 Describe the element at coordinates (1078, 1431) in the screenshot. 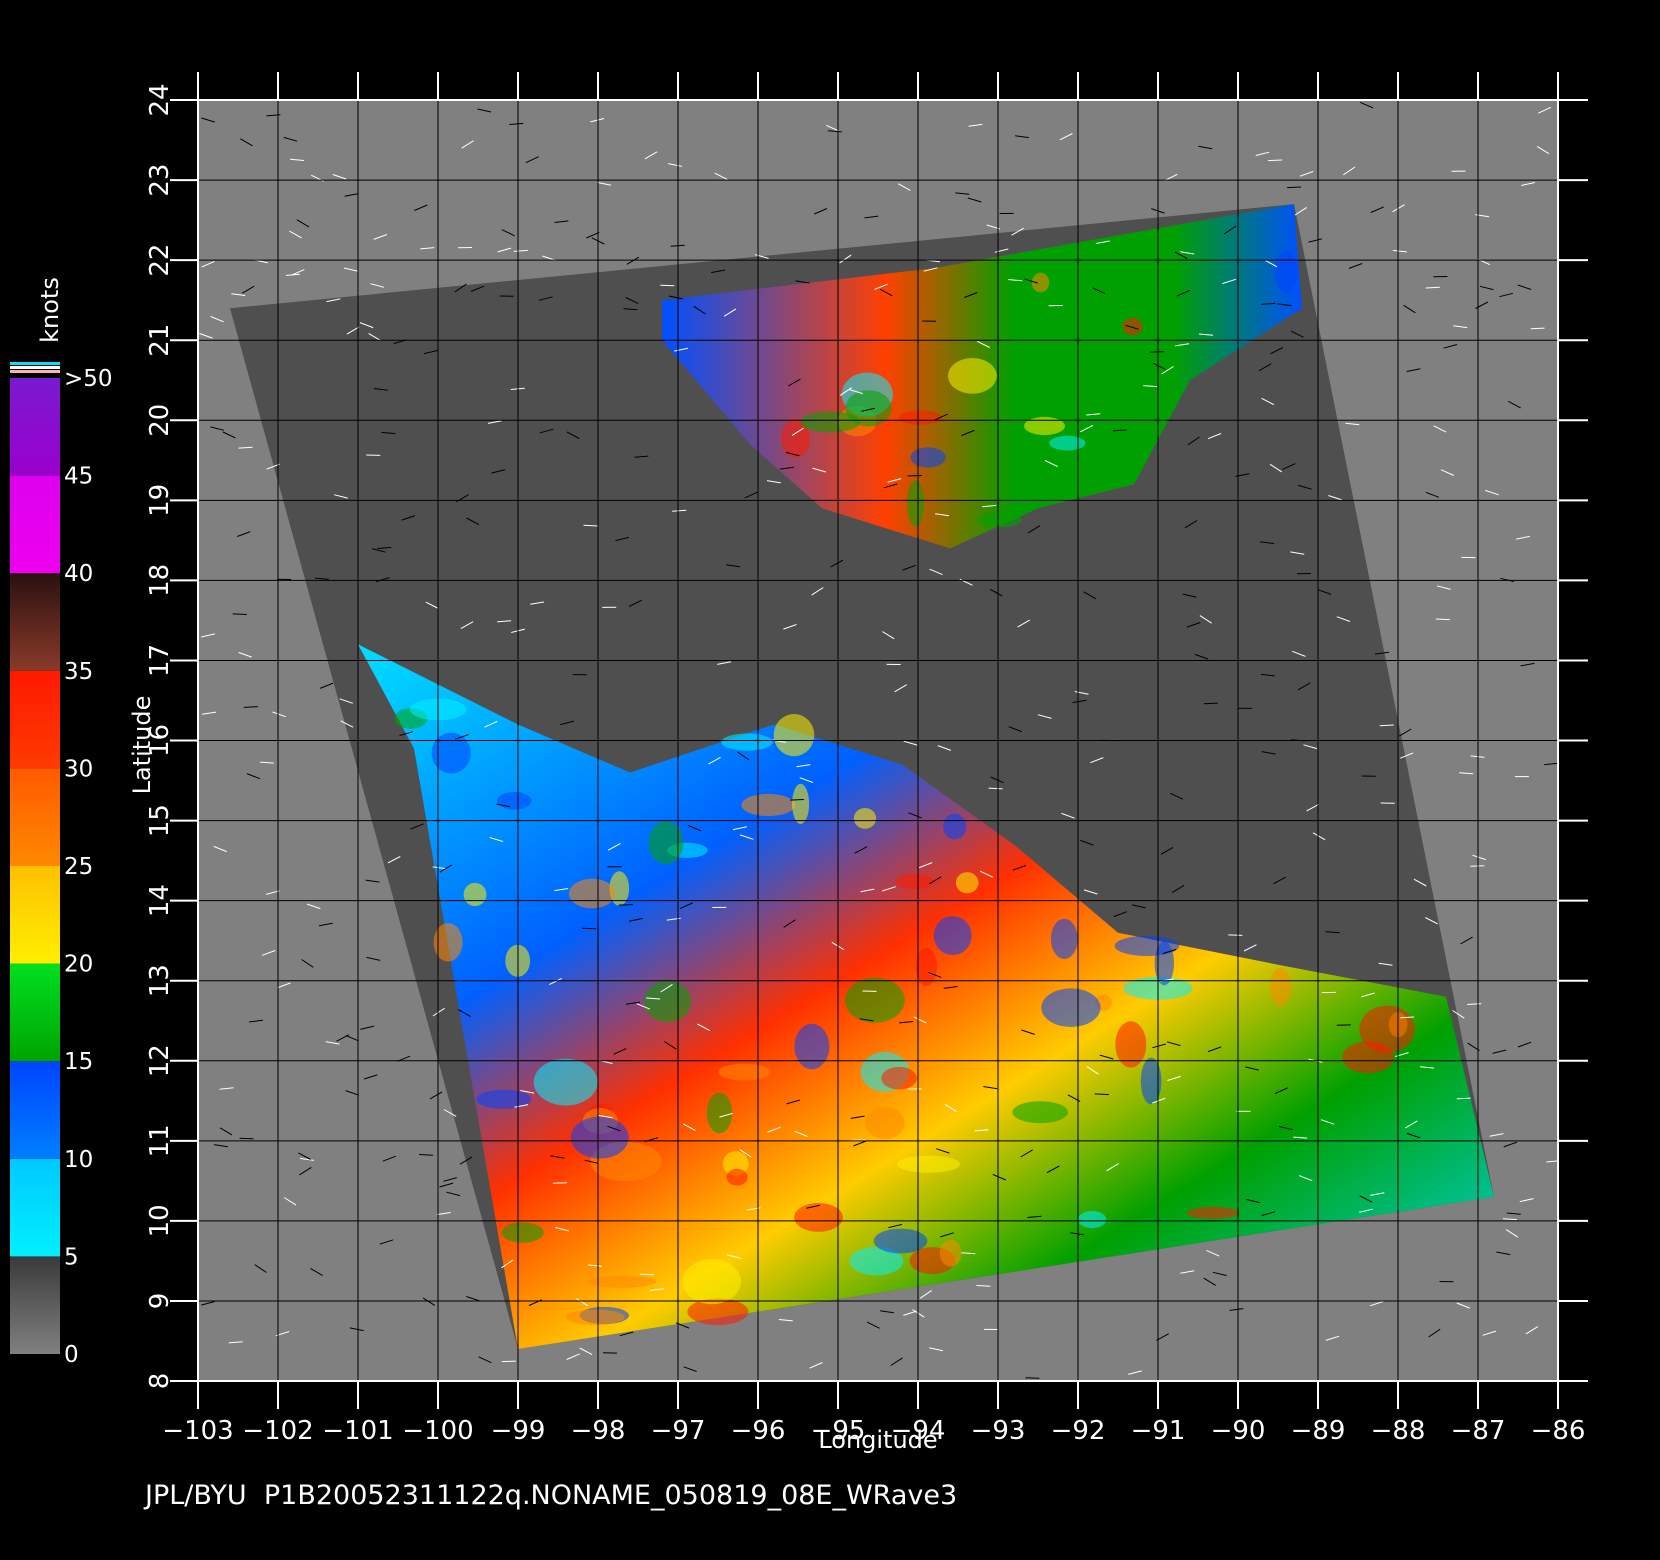

I see `lon-tick-label: −92` at that location.